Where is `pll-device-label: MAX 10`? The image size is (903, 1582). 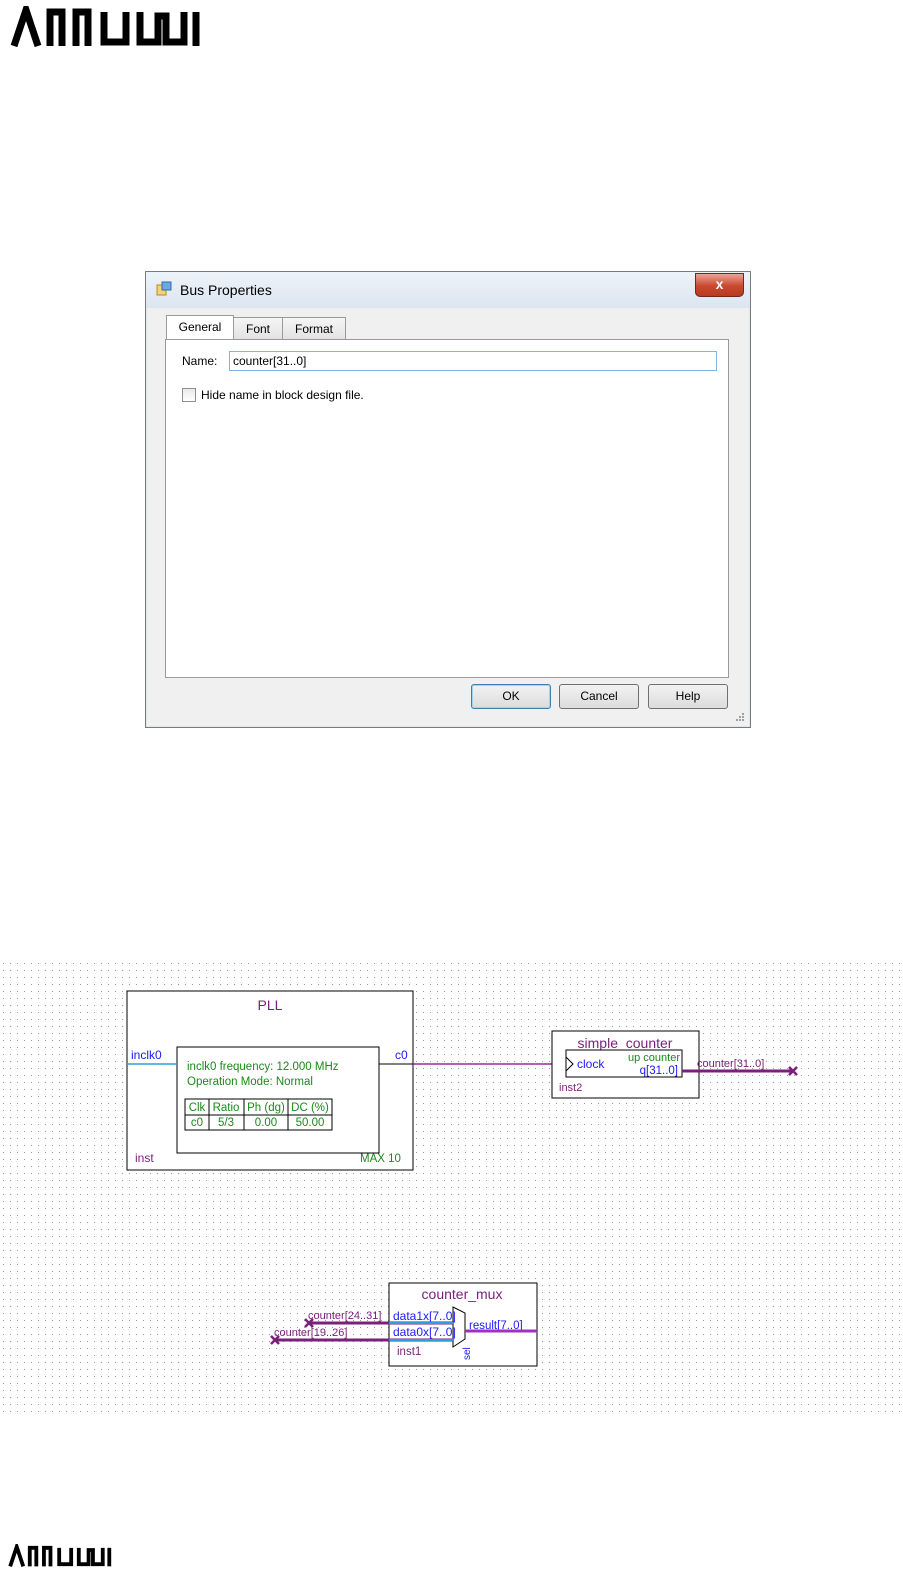 pll-device-label: MAX 10 is located at coordinates (380, 1159).